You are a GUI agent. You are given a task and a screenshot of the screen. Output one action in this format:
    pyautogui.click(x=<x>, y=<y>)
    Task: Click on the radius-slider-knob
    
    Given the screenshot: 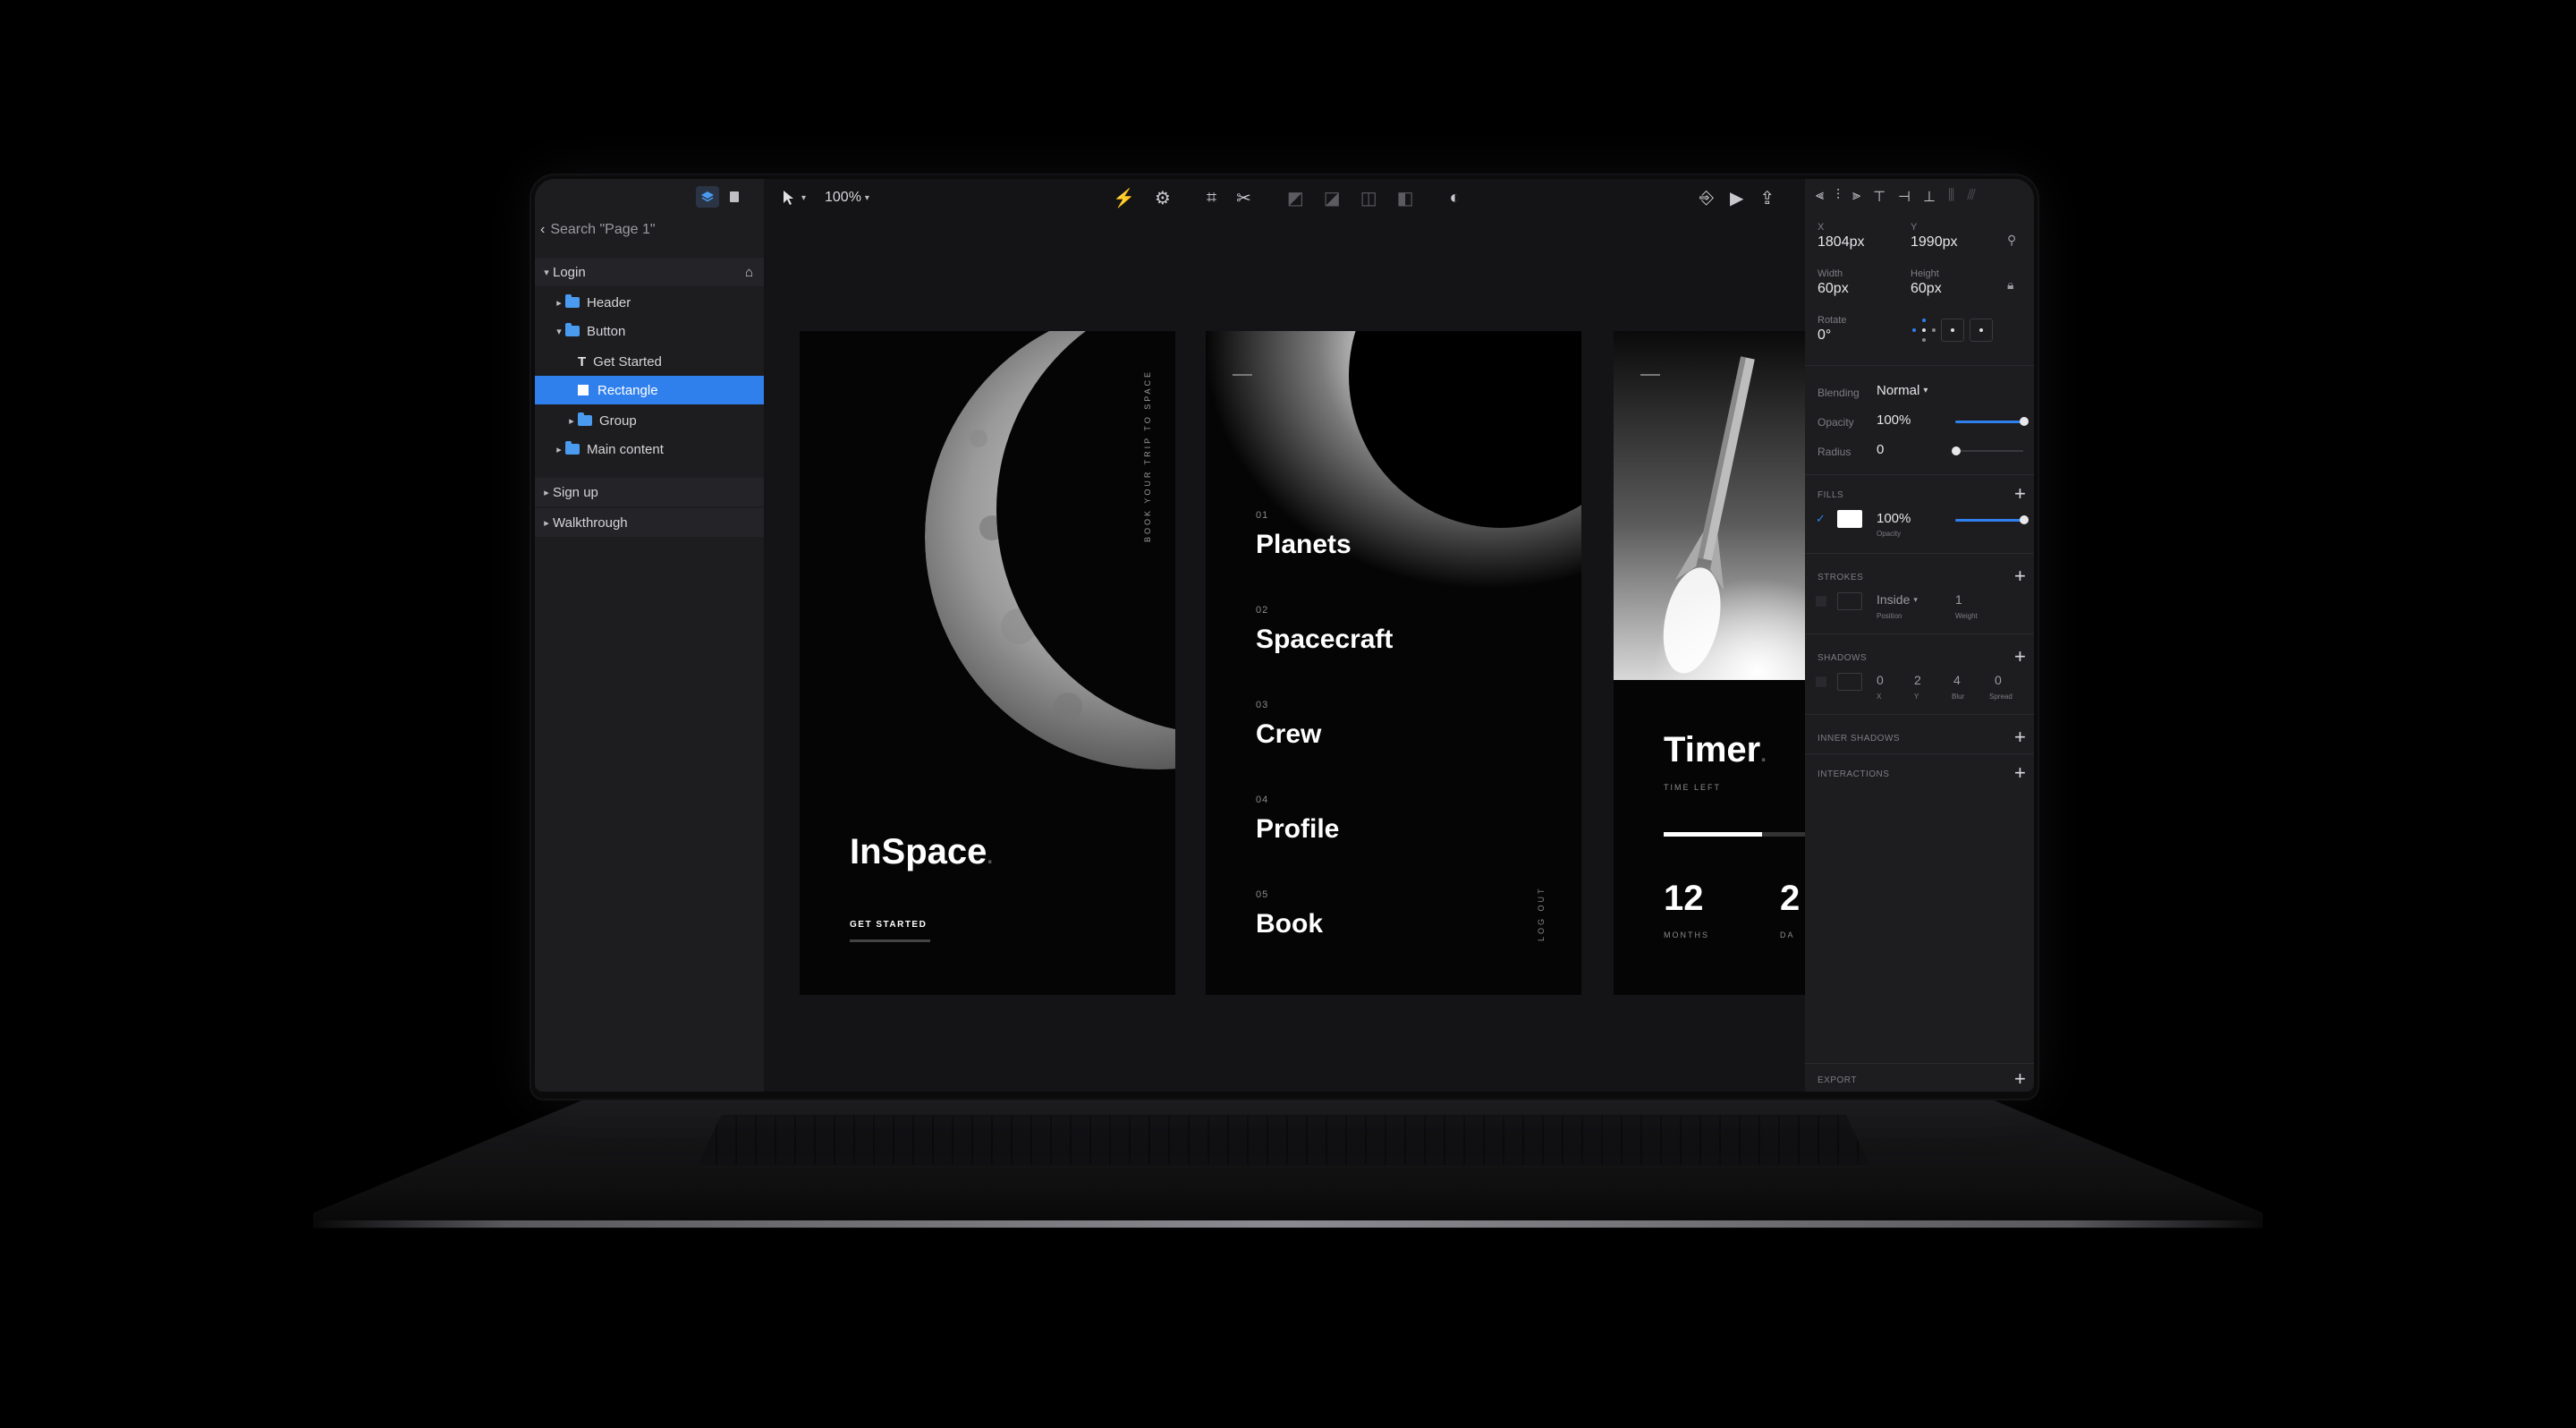 What is the action you would take?
    pyautogui.click(x=1956, y=450)
    